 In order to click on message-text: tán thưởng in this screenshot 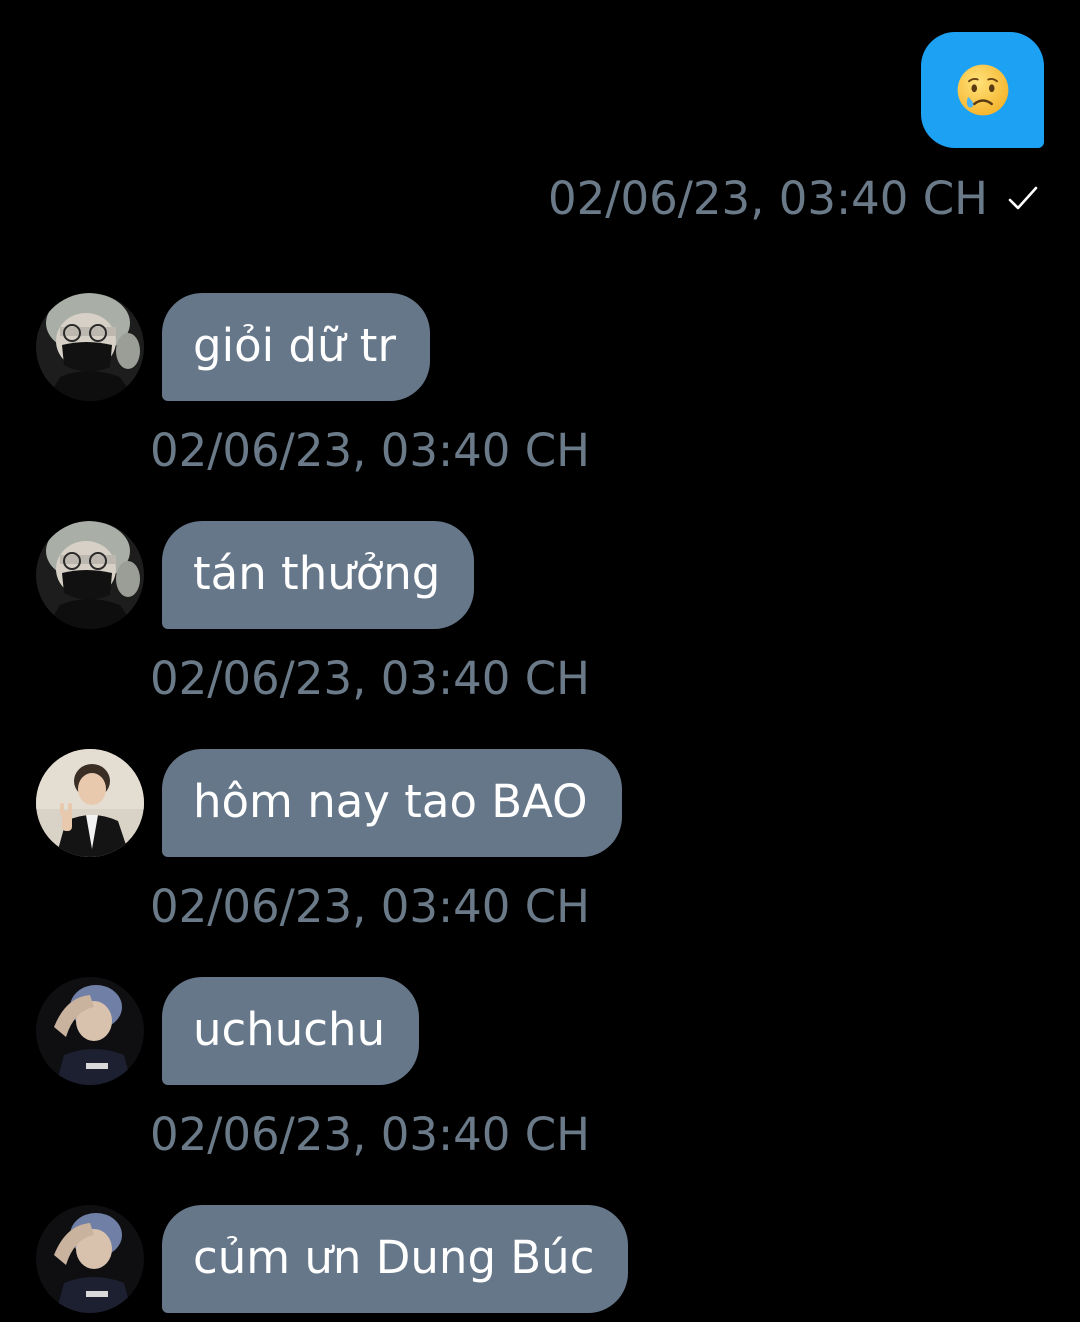, I will do `click(317, 573)`.